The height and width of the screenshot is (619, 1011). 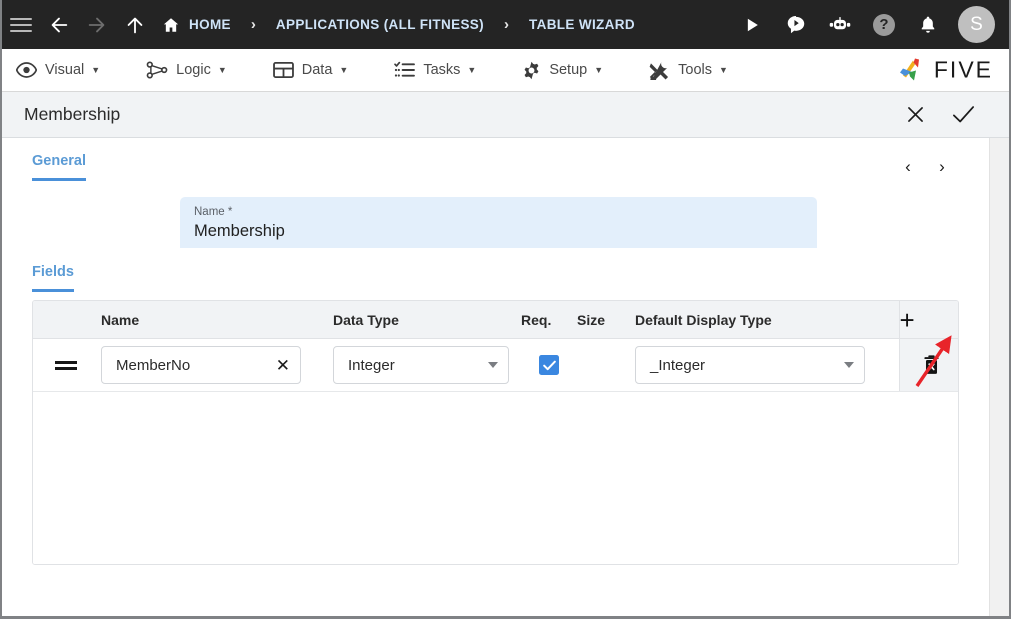 I want to click on arrow-right-icon, so click(x=96, y=24).